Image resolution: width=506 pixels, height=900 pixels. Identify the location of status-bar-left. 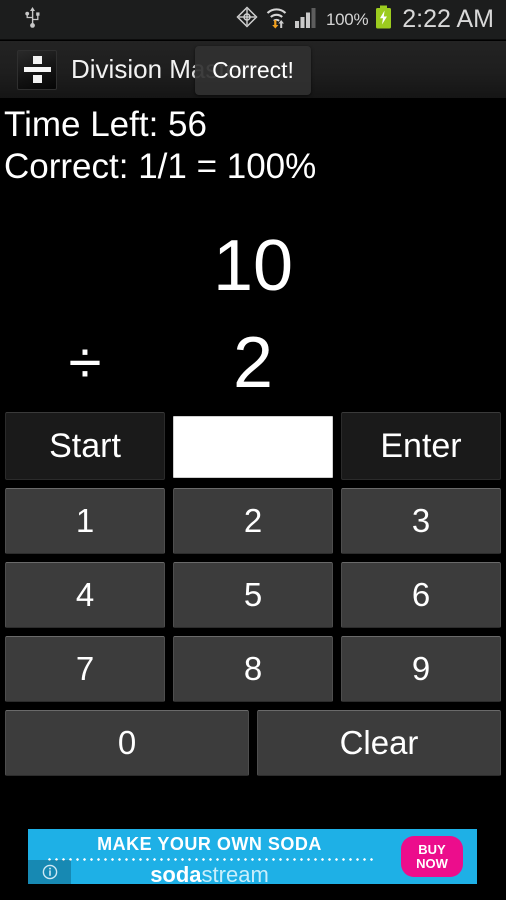
(20, 19).